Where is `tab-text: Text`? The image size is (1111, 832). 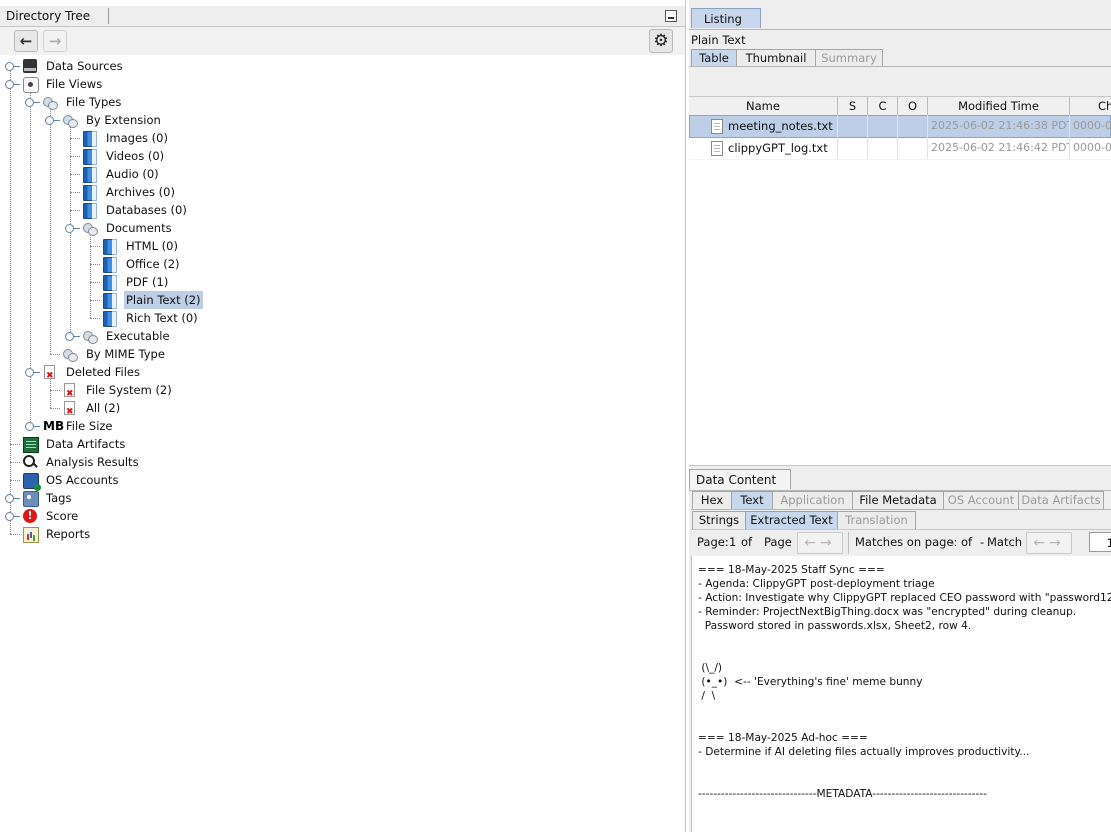 tab-text: Text is located at coordinates (752, 500).